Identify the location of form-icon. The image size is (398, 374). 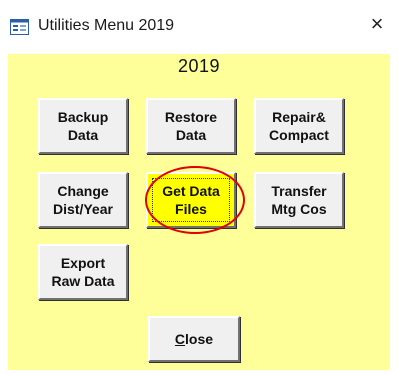
(19, 27).